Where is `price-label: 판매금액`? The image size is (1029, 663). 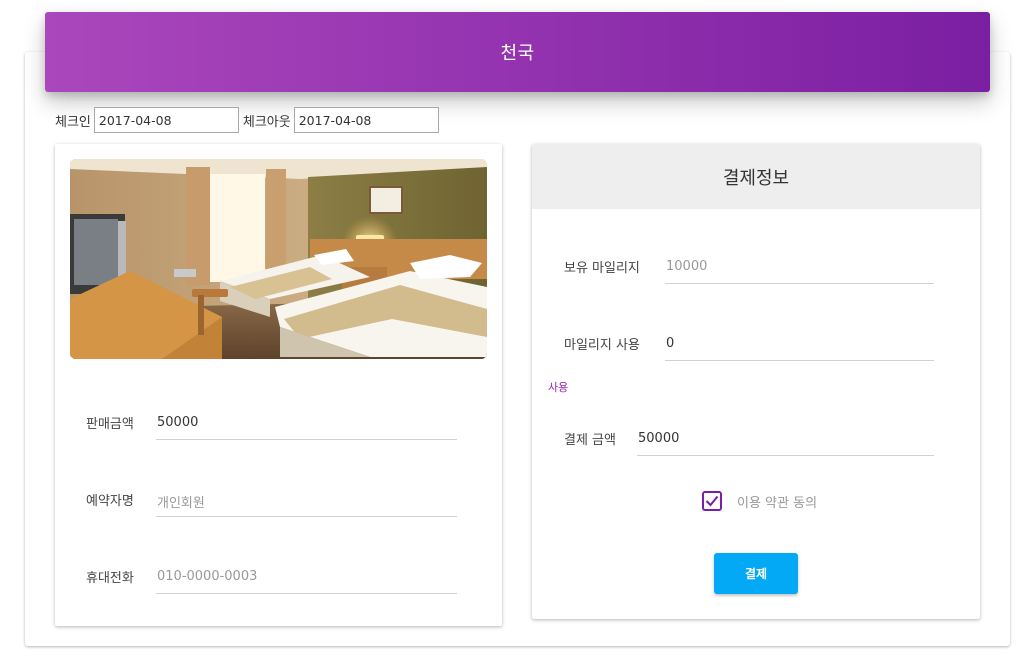
price-label: 판매금액 is located at coordinates (110, 424).